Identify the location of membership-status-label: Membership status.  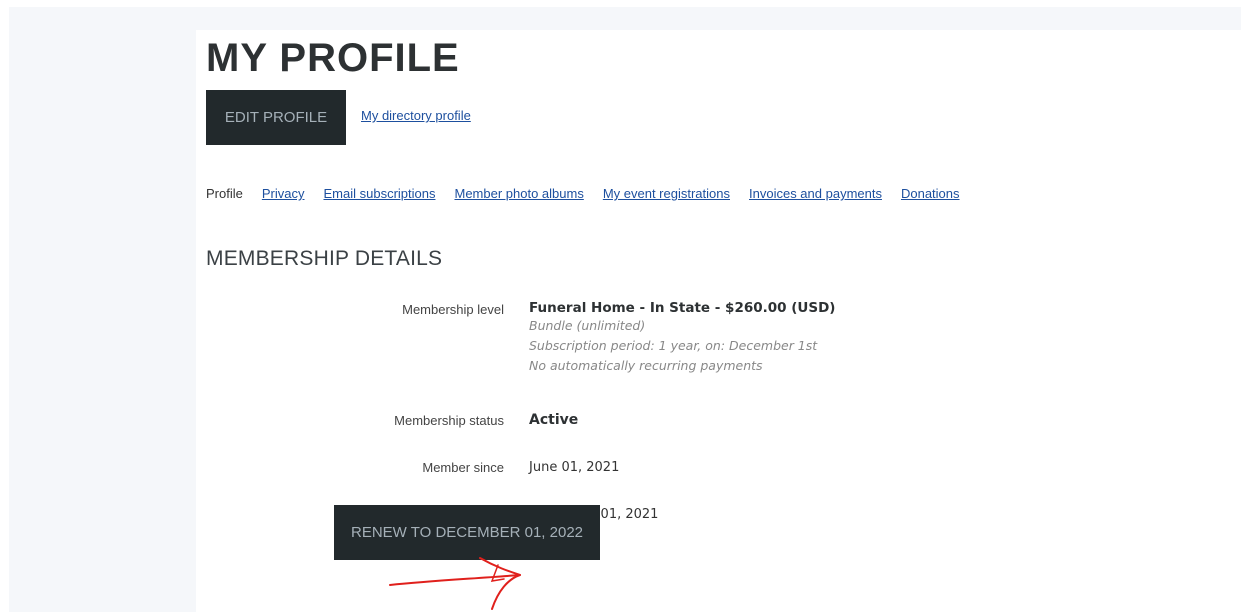
(449, 420).